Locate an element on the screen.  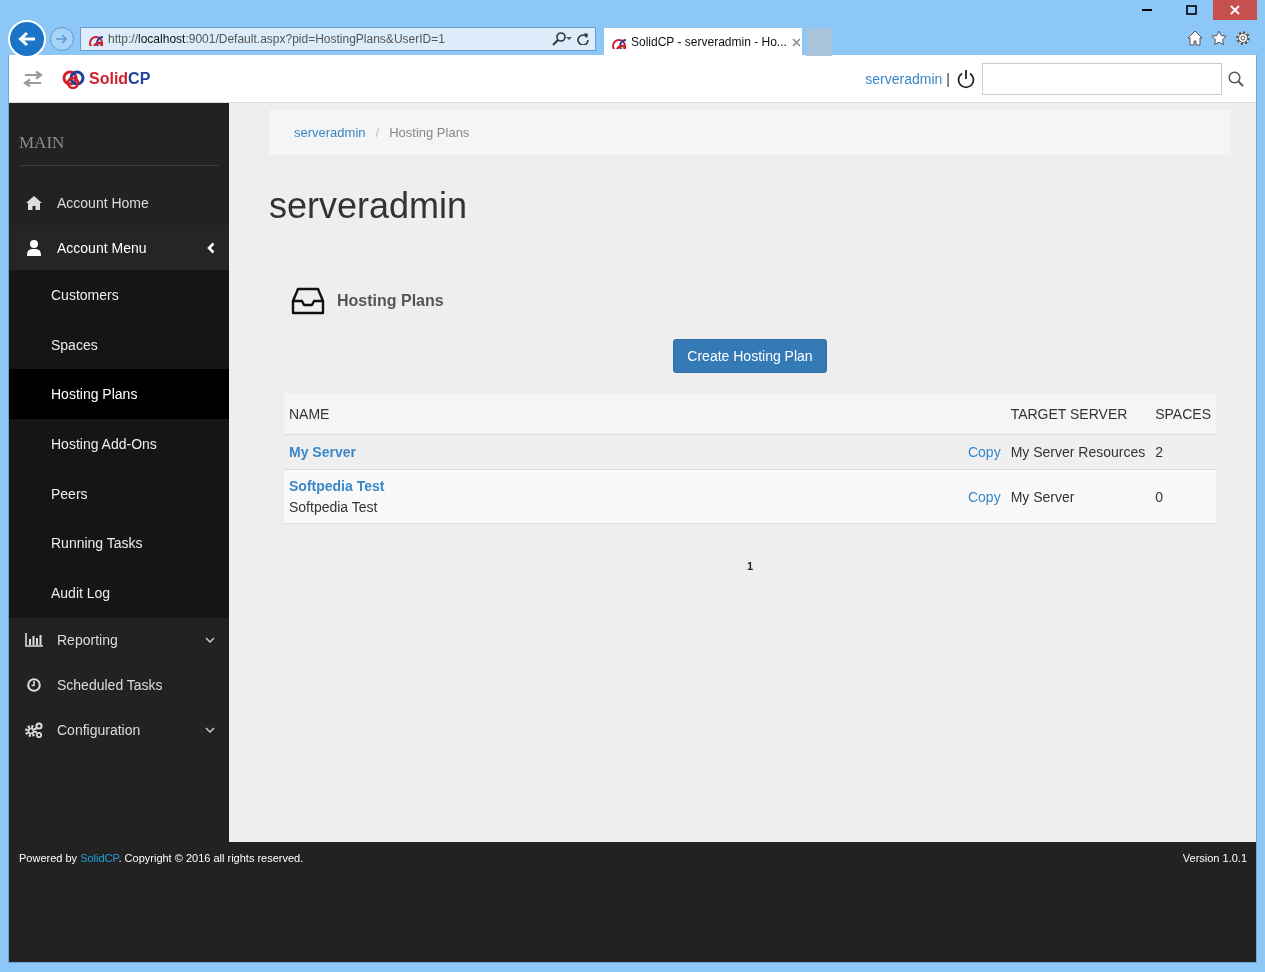
close-button is located at coordinates (1235, 10).